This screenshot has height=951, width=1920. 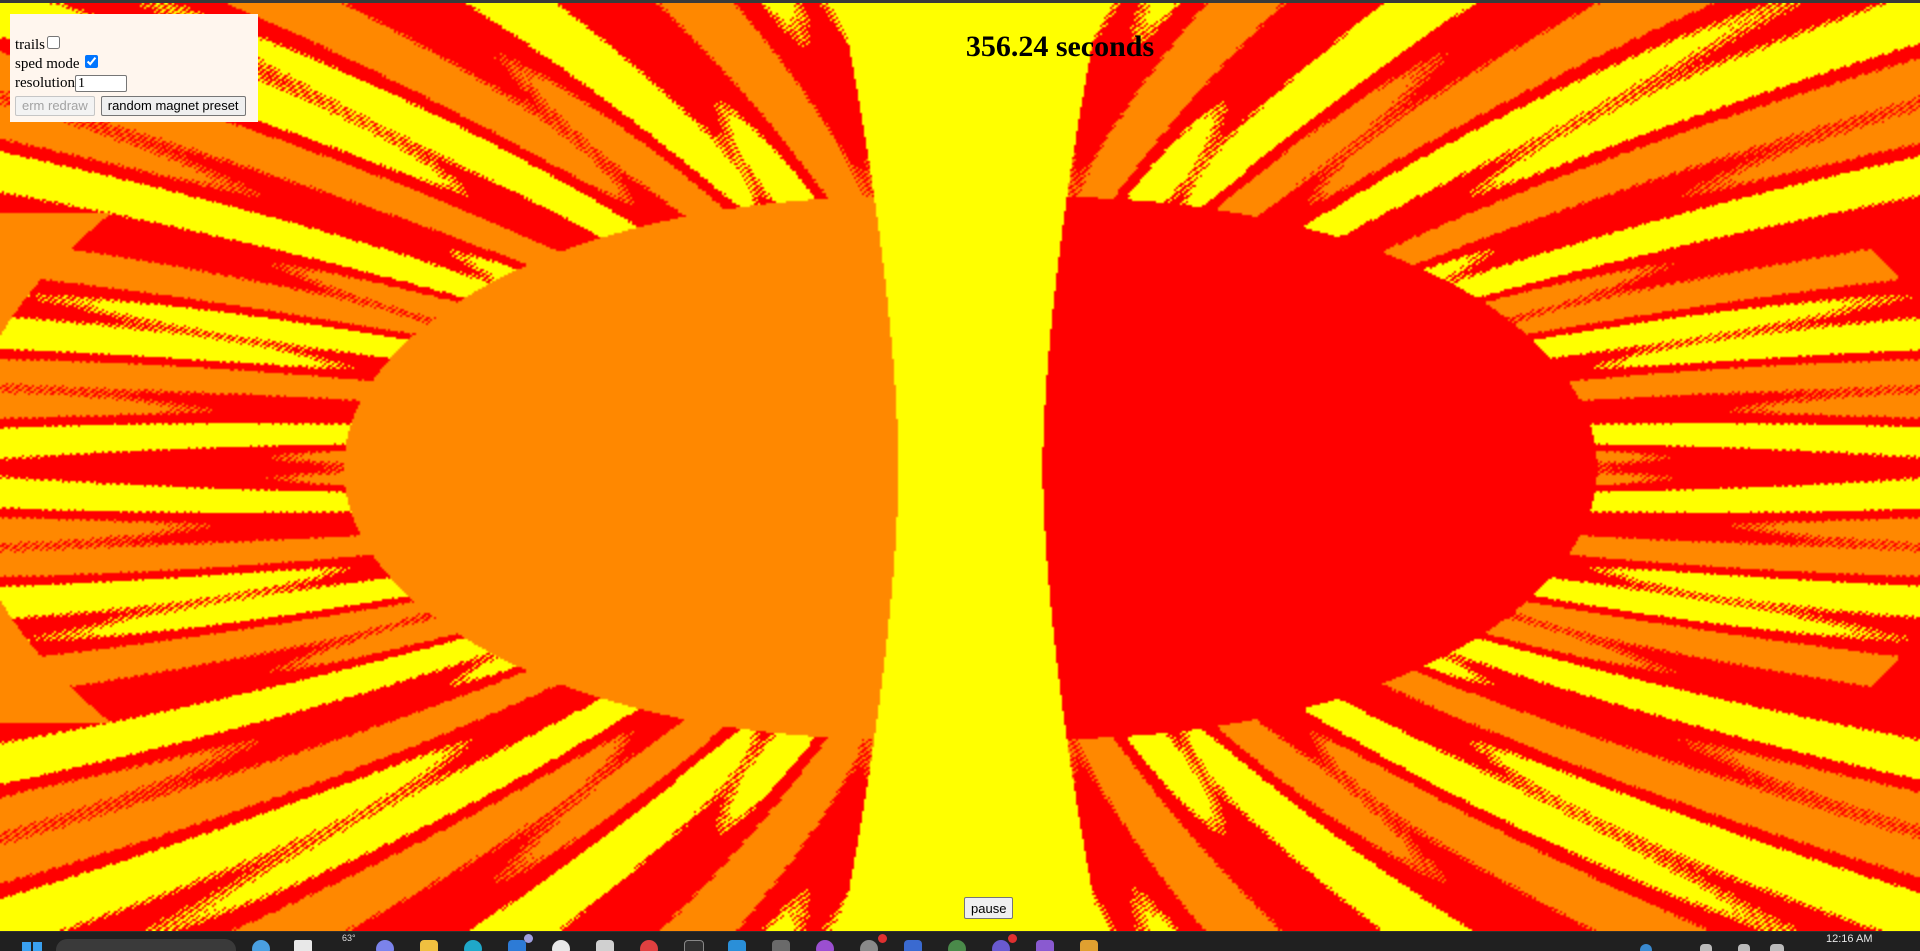 I want to click on sped-mode-label: sped mode, so click(x=47, y=64).